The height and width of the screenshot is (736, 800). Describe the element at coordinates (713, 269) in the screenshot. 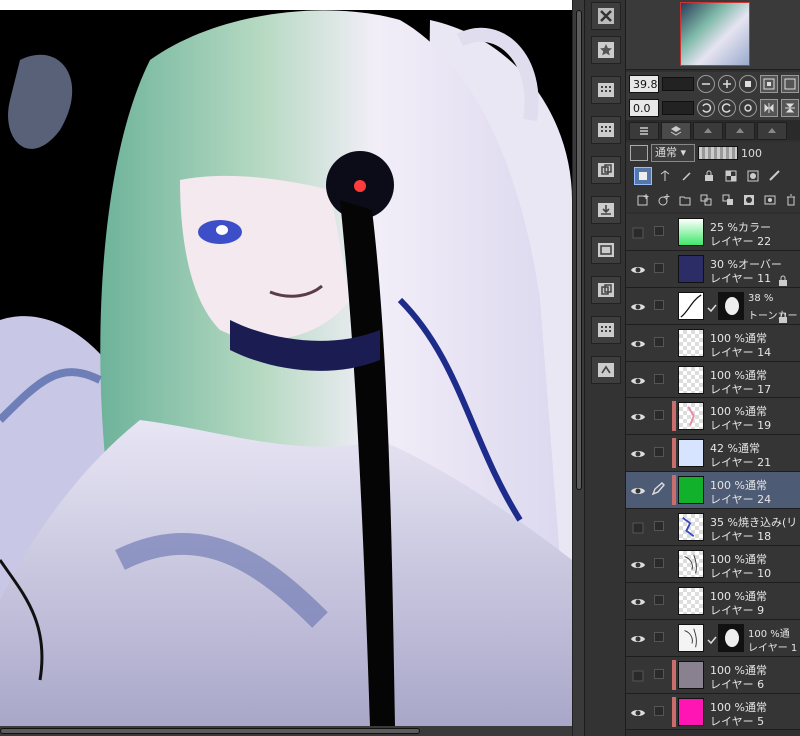

I see `layer-row: 30 %オーバー レイヤー 11` at that location.